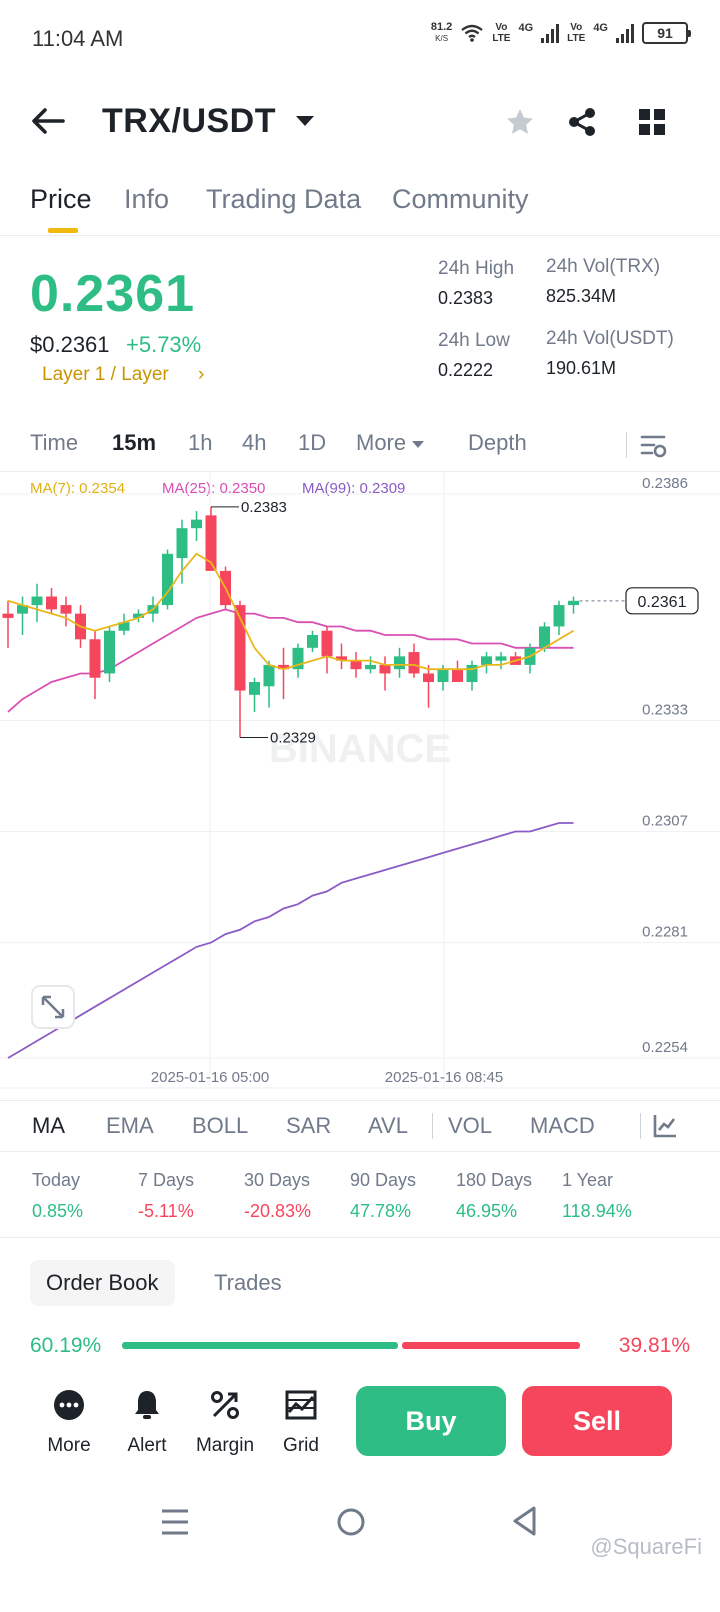 The height and width of the screenshot is (1612, 720). What do you see at coordinates (61, 199) in the screenshot?
I see `tab-price: Price` at bounding box center [61, 199].